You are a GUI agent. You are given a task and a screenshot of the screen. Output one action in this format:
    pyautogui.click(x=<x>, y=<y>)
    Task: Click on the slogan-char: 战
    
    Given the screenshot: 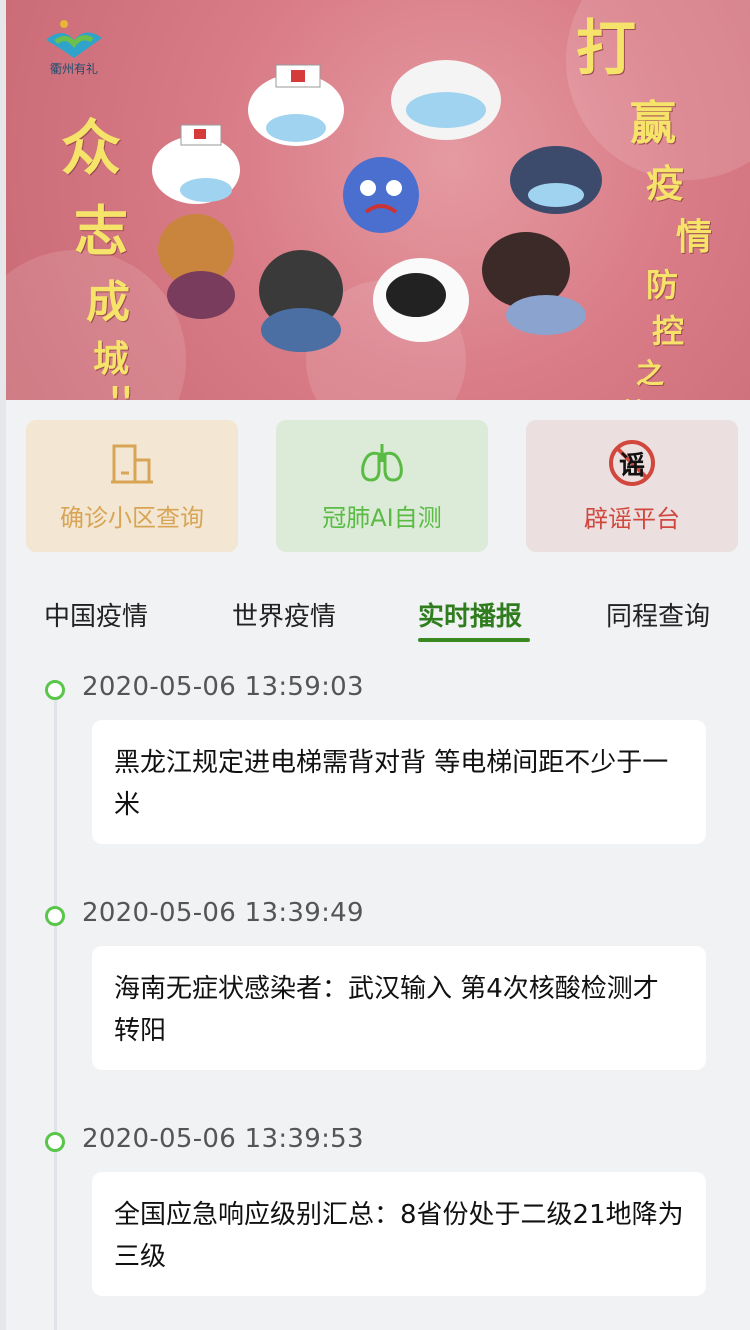 What is the action you would take?
    pyautogui.click(x=683, y=396)
    